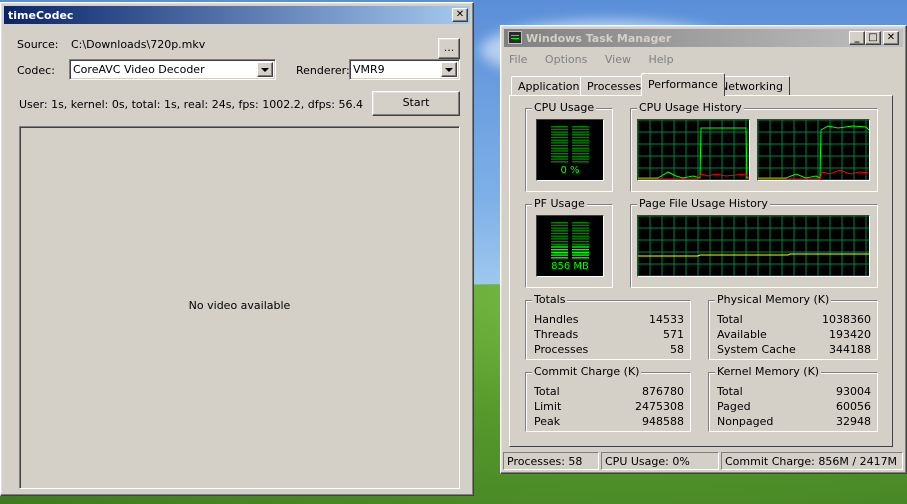 The image size is (907, 504). Describe the element at coordinates (561, 349) in the screenshot. I see `processes-label: Processes` at that location.